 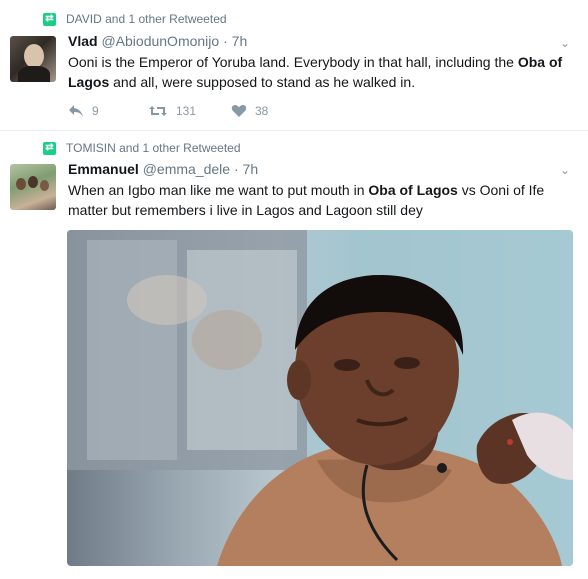 What do you see at coordinates (103, 169) in the screenshot?
I see `display-name: Emmanuel` at bounding box center [103, 169].